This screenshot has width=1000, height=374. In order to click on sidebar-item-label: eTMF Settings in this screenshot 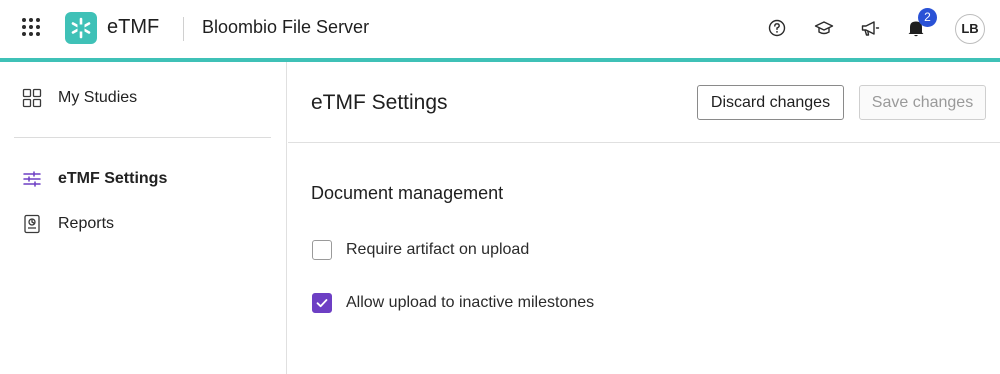, I will do `click(113, 178)`.